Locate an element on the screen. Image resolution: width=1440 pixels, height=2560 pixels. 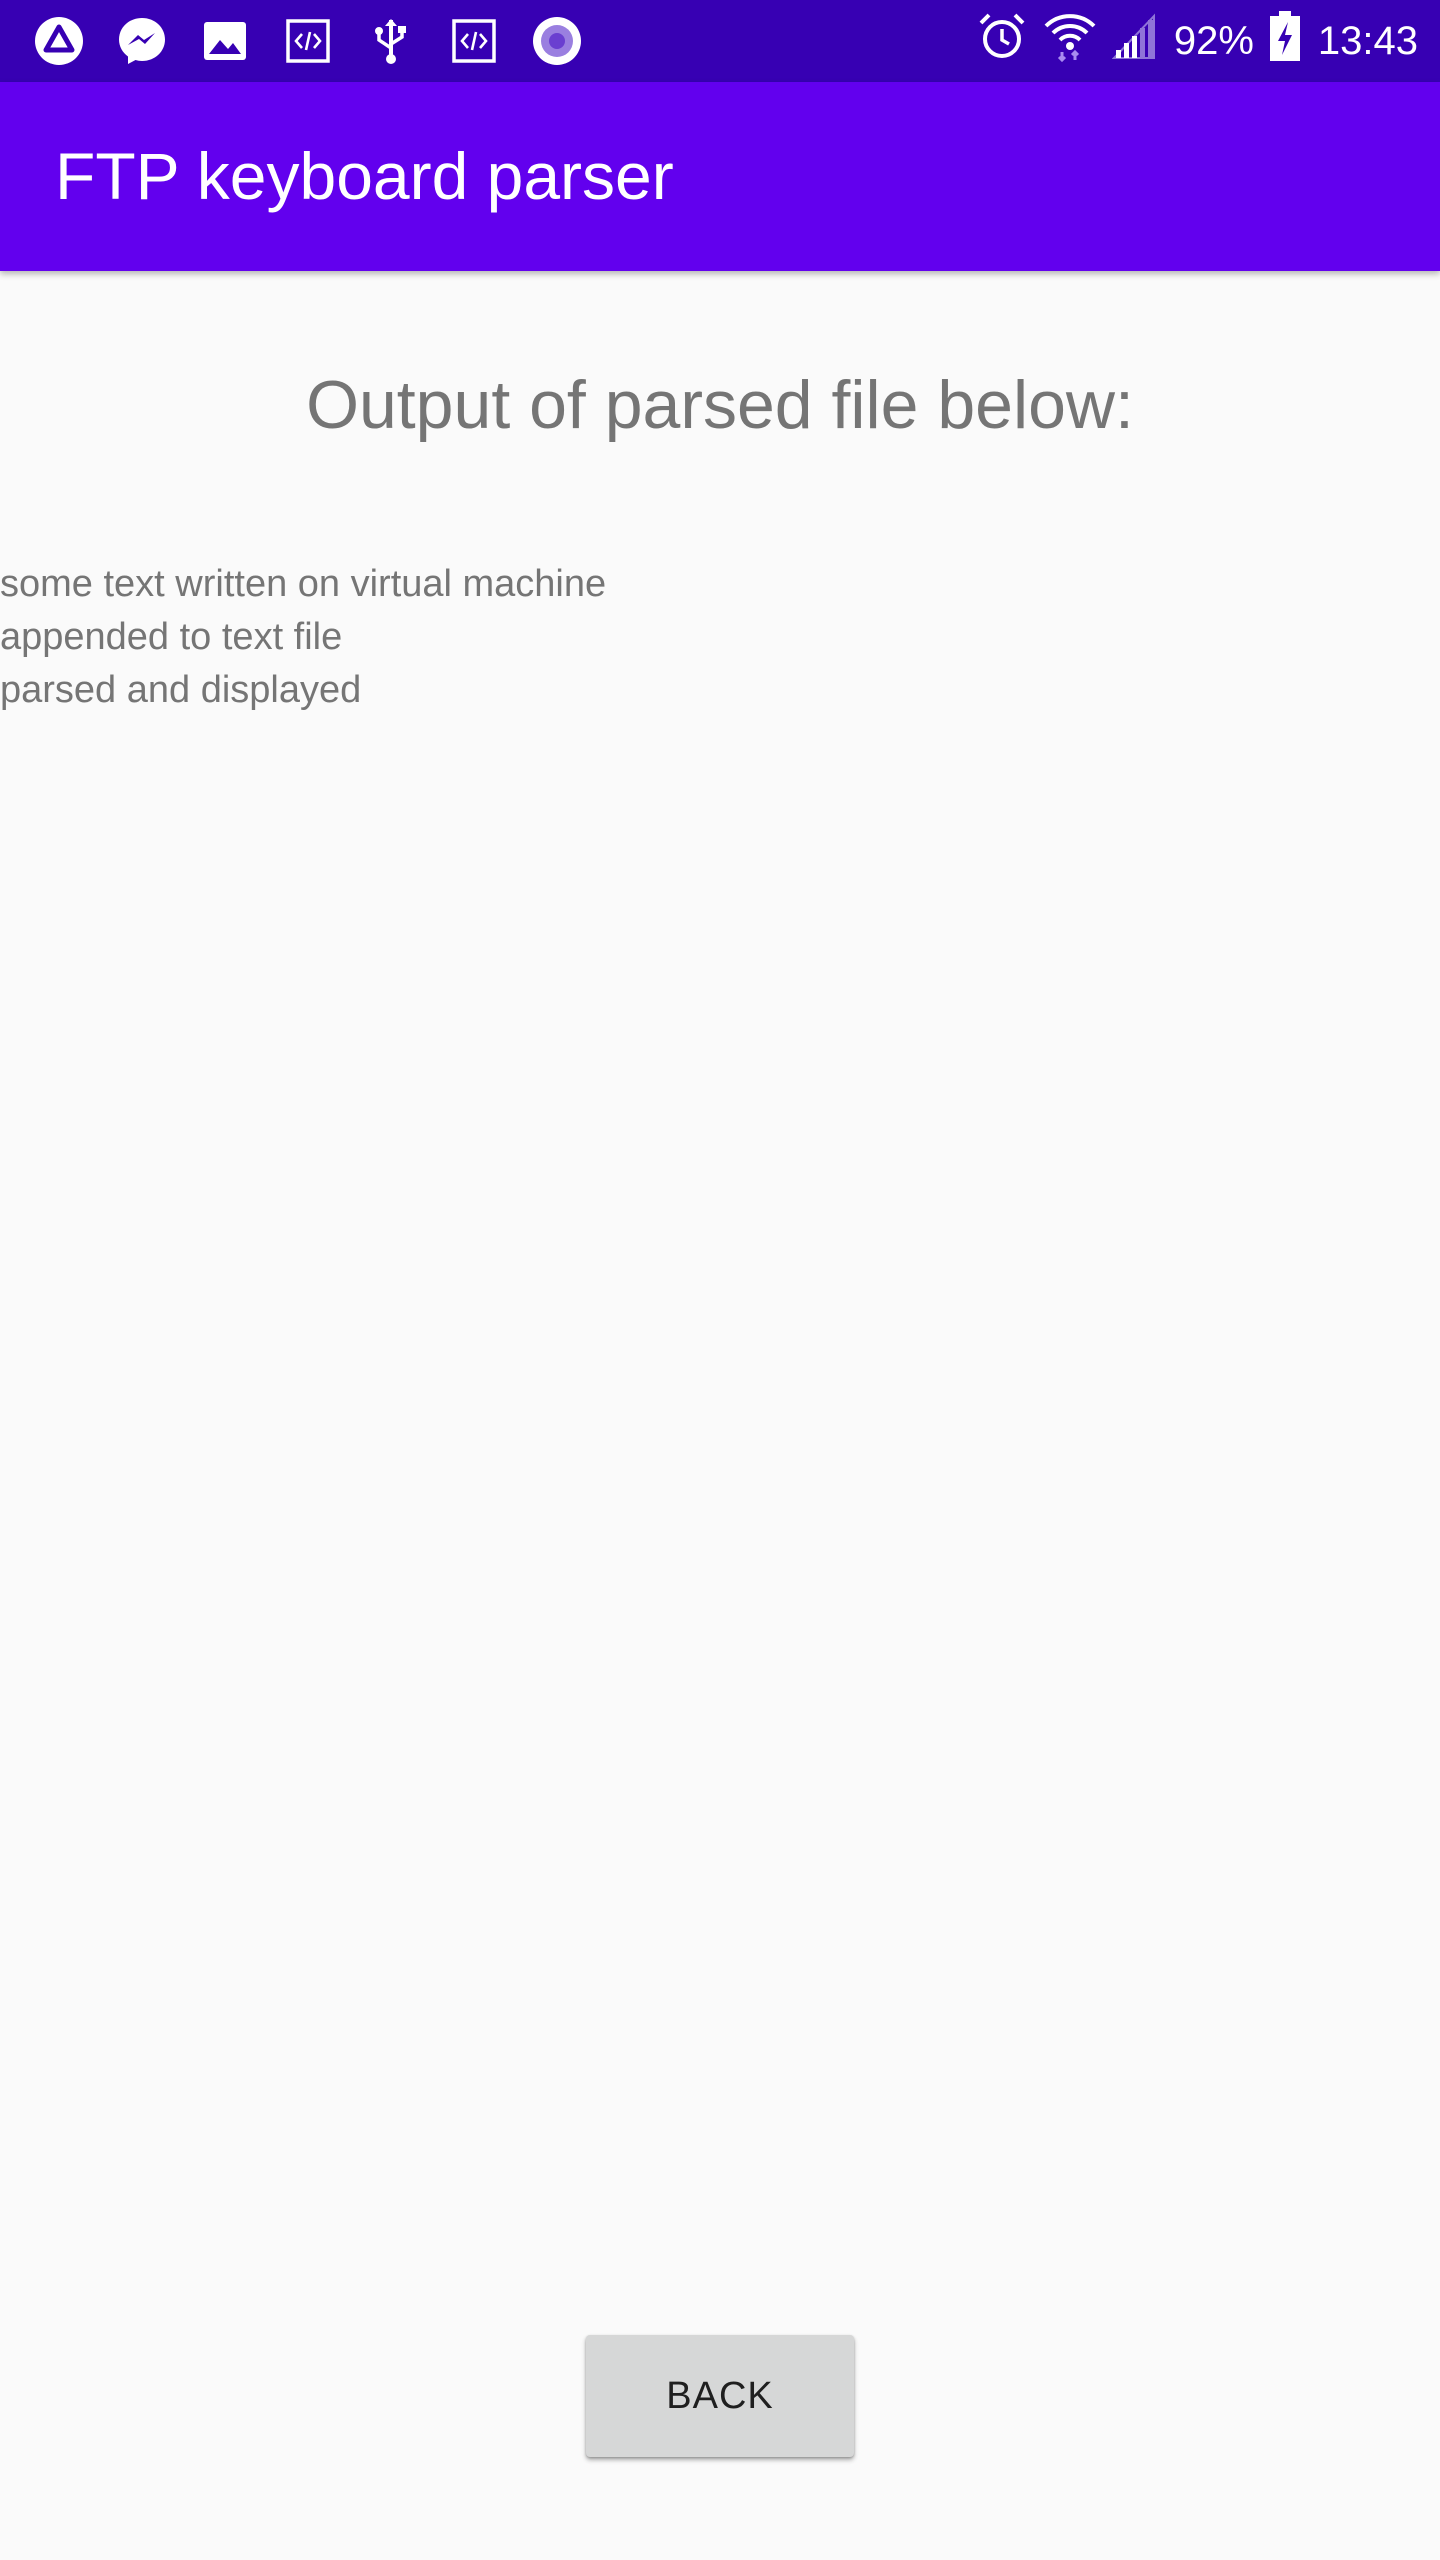
record-icon is located at coordinates (557, 41).